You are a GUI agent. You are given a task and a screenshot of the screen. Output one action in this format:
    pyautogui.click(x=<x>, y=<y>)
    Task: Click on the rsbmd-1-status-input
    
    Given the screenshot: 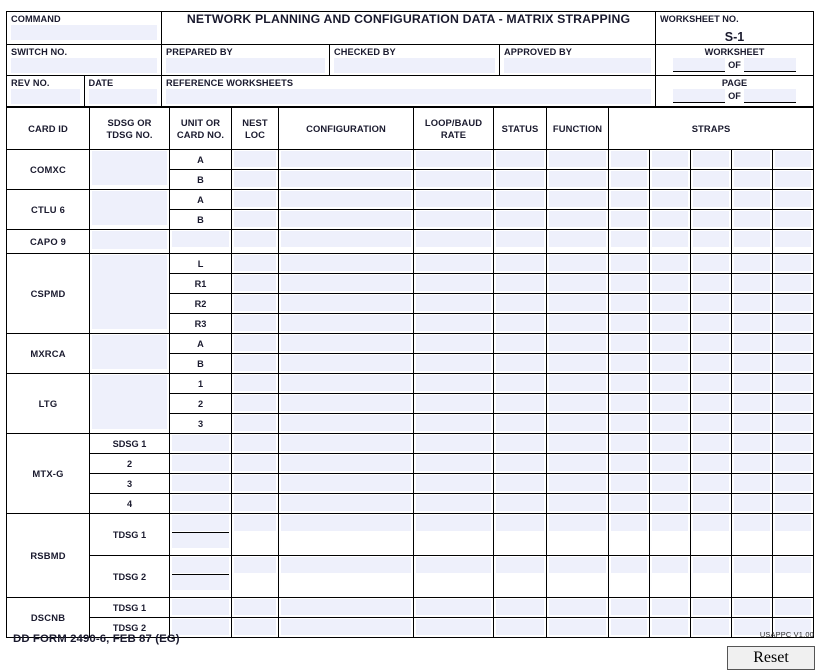 What is the action you would take?
    pyautogui.click(x=520, y=565)
    